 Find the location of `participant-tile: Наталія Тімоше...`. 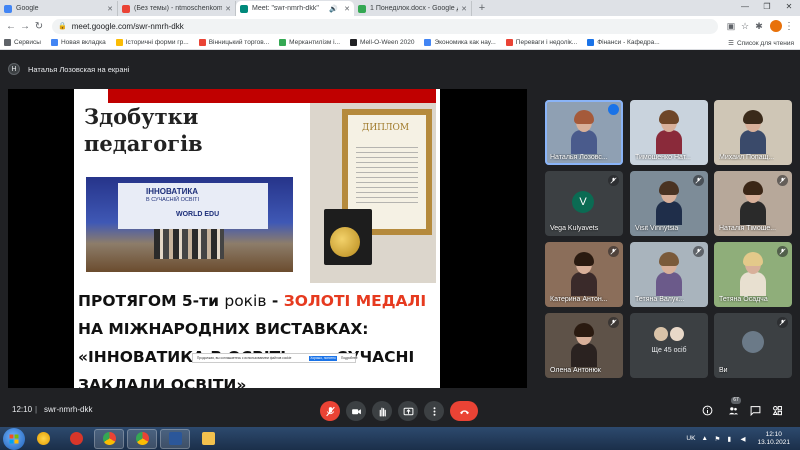

participant-tile: Наталія Тімоше... is located at coordinates (753, 203).